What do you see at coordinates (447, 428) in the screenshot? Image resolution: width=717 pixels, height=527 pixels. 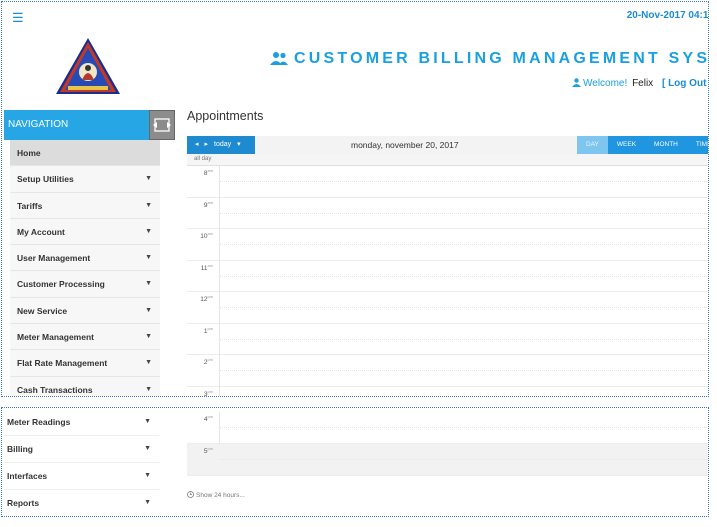 I see `hour-row: 4pm` at bounding box center [447, 428].